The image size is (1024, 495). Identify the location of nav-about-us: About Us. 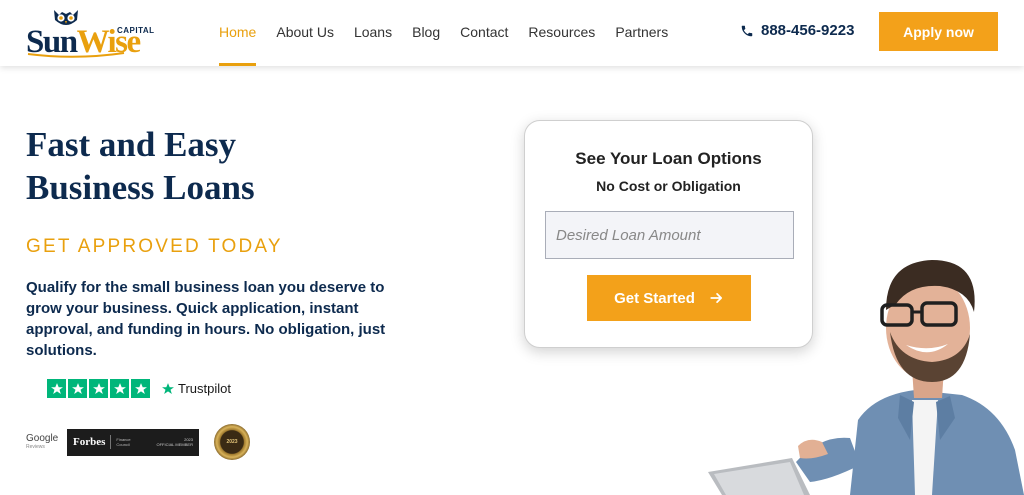
(305, 33).